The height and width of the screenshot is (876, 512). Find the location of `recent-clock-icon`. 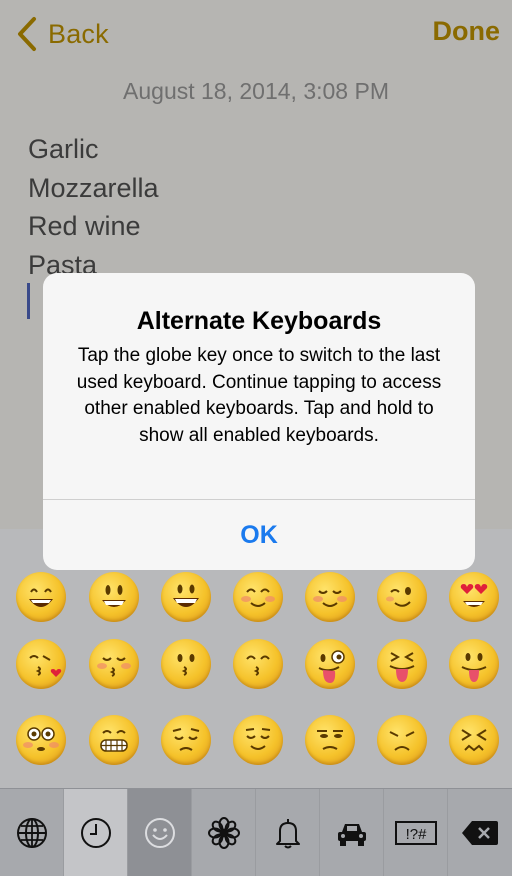

recent-clock-icon is located at coordinates (95, 833).